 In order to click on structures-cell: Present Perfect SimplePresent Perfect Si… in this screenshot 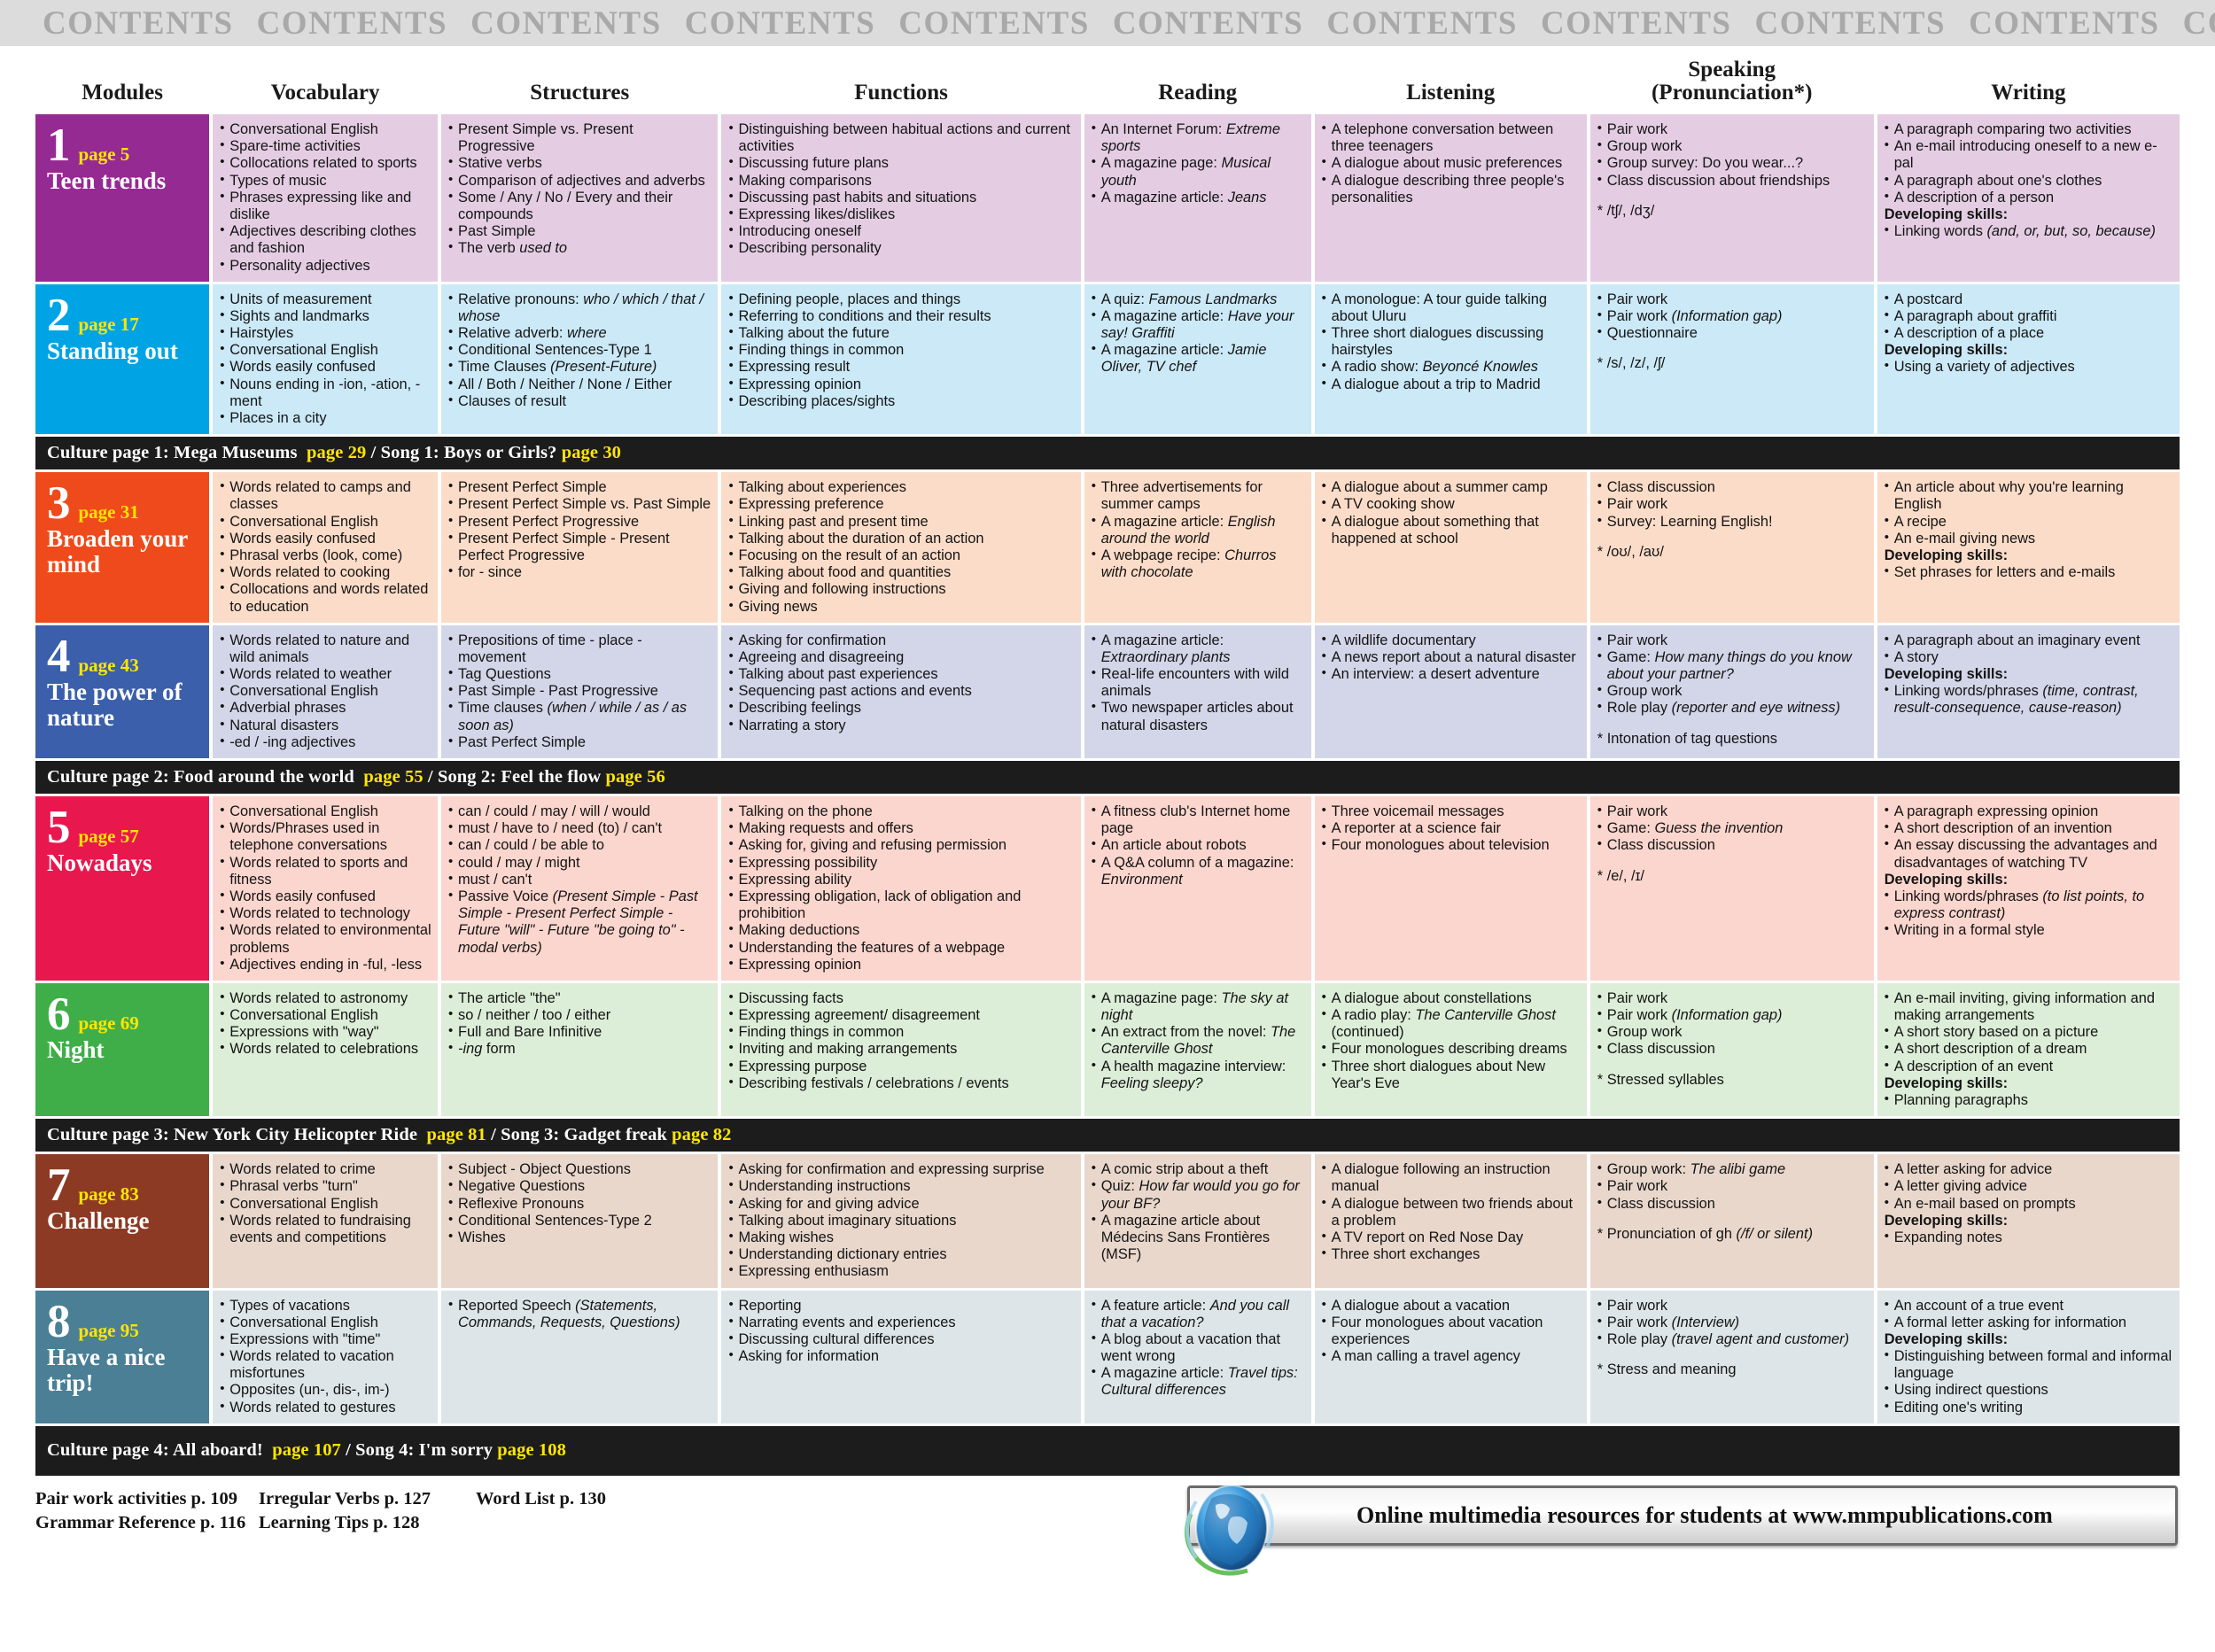, I will do `click(580, 547)`.